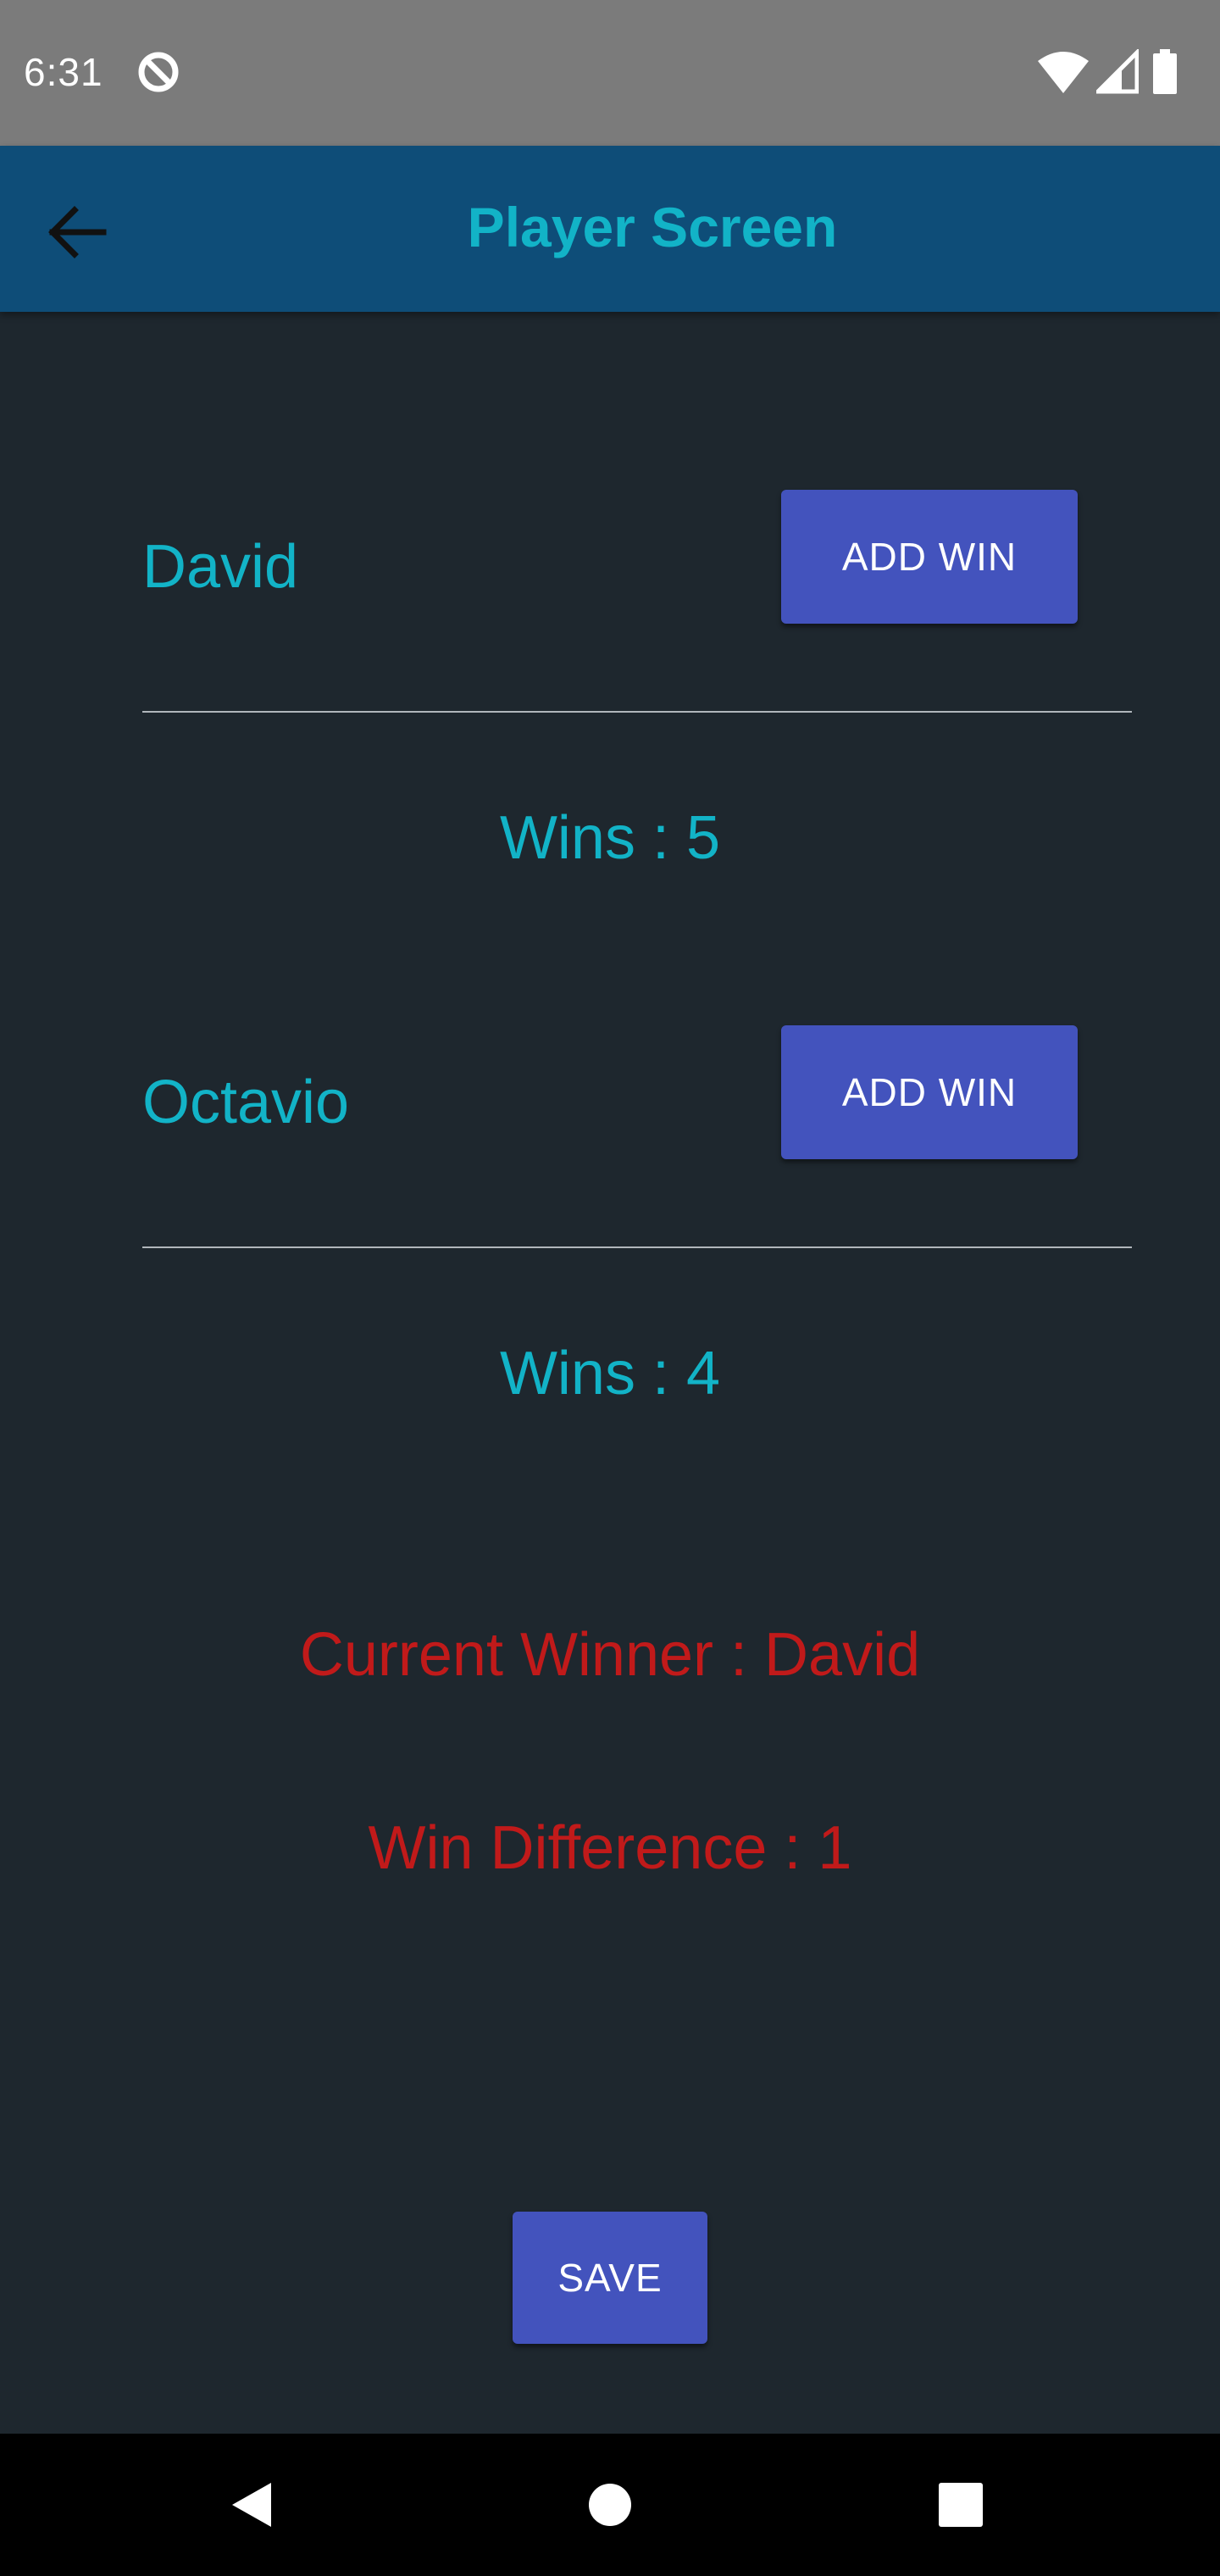  What do you see at coordinates (610, 1373) in the screenshot?
I see `wins-count-octavio: Wins : 4` at bounding box center [610, 1373].